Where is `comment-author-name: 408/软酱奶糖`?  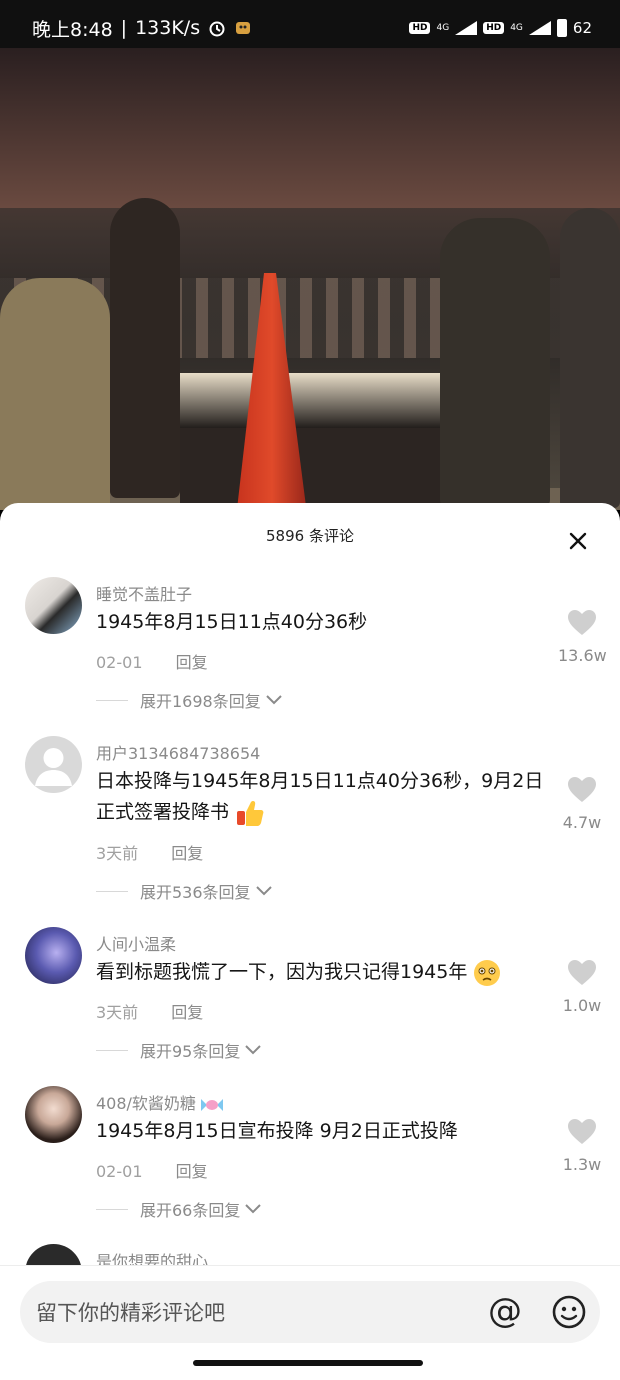 comment-author-name: 408/软酱奶糖 is located at coordinates (146, 1103).